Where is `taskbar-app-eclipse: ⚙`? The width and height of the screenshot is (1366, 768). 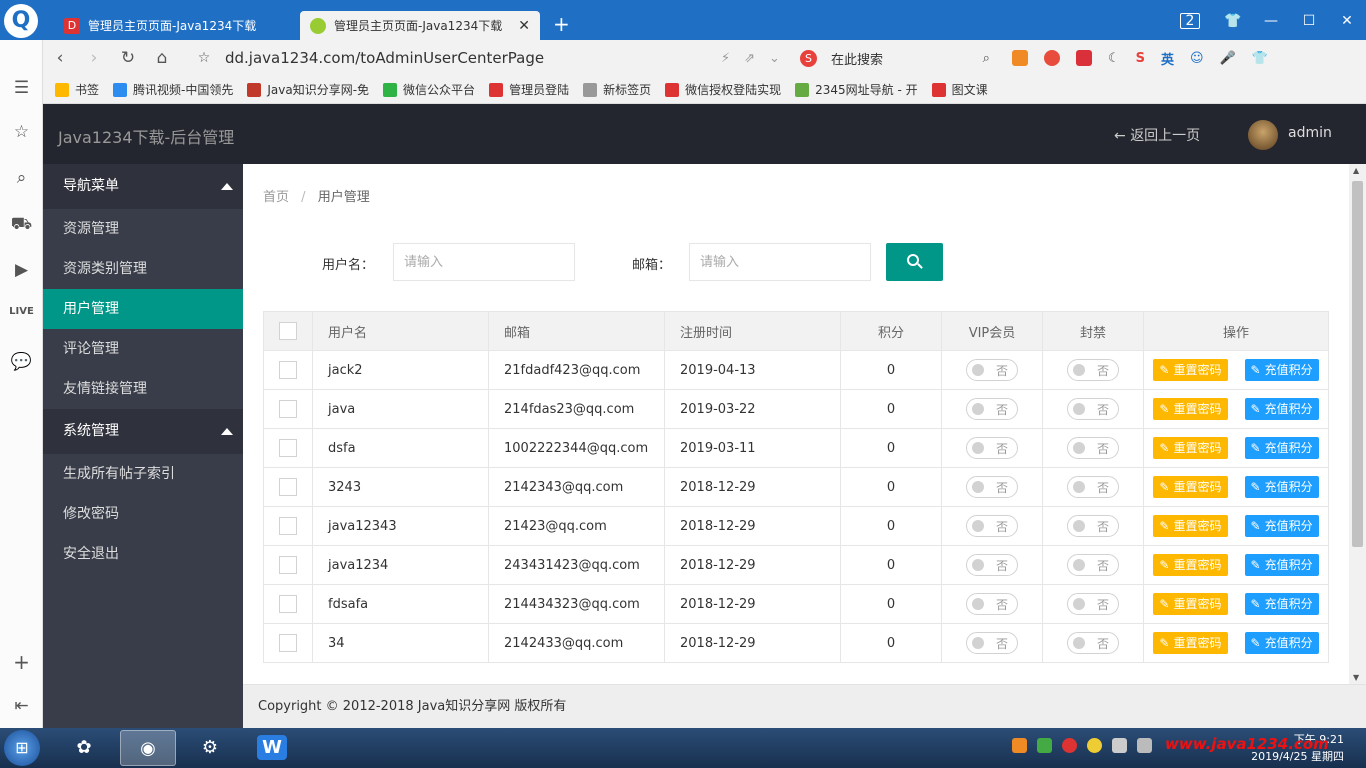
taskbar-app-eclipse: ⚙ is located at coordinates (210, 748).